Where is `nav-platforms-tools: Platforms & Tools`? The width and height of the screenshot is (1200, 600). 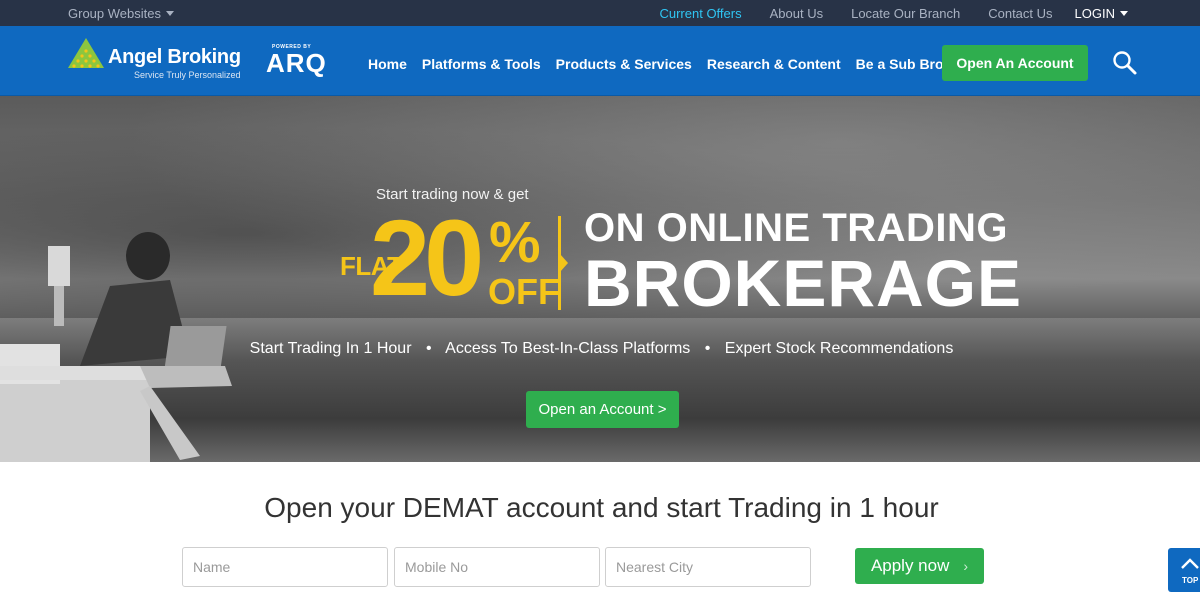
nav-platforms-tools: Platforms & Tools is located at coordinates (481, 64).